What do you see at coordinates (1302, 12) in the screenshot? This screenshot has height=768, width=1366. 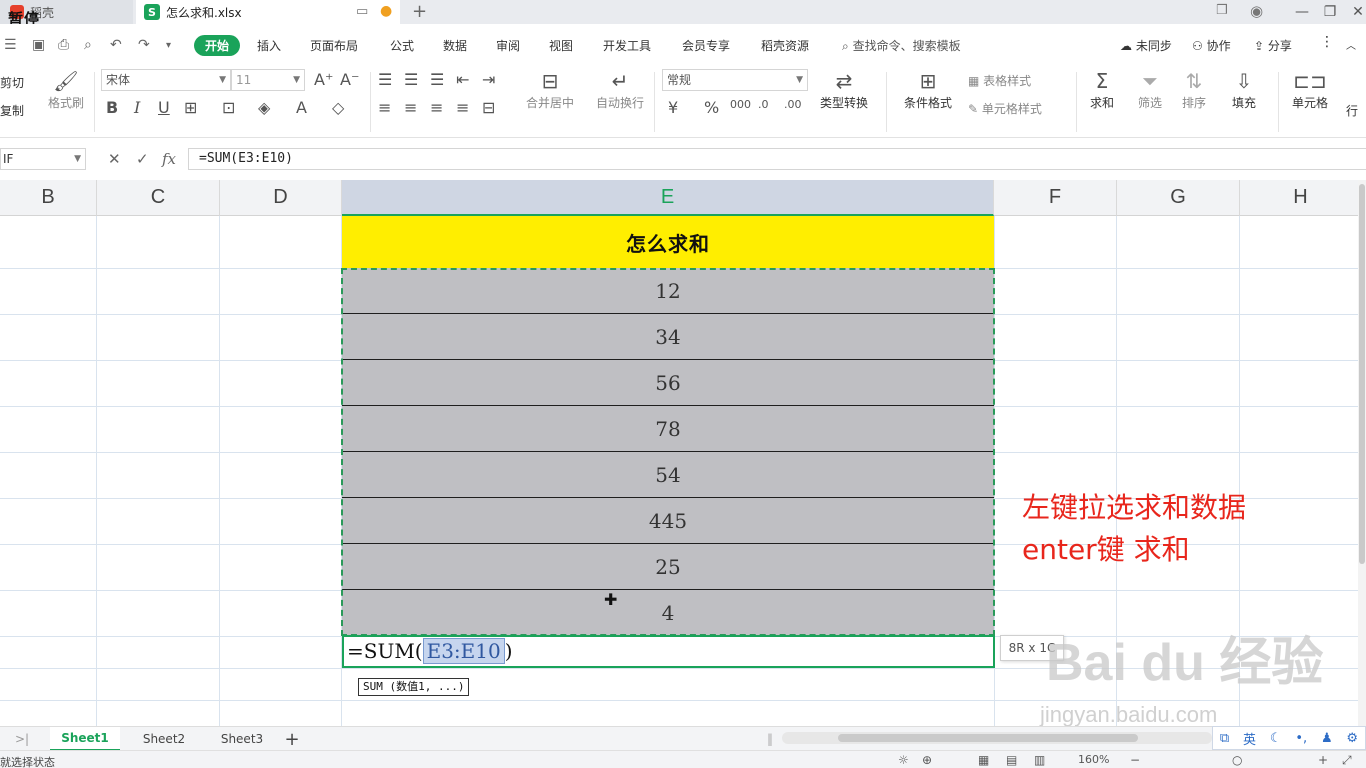 I see `minimize-button: —` at bounding box center [1302, 12].